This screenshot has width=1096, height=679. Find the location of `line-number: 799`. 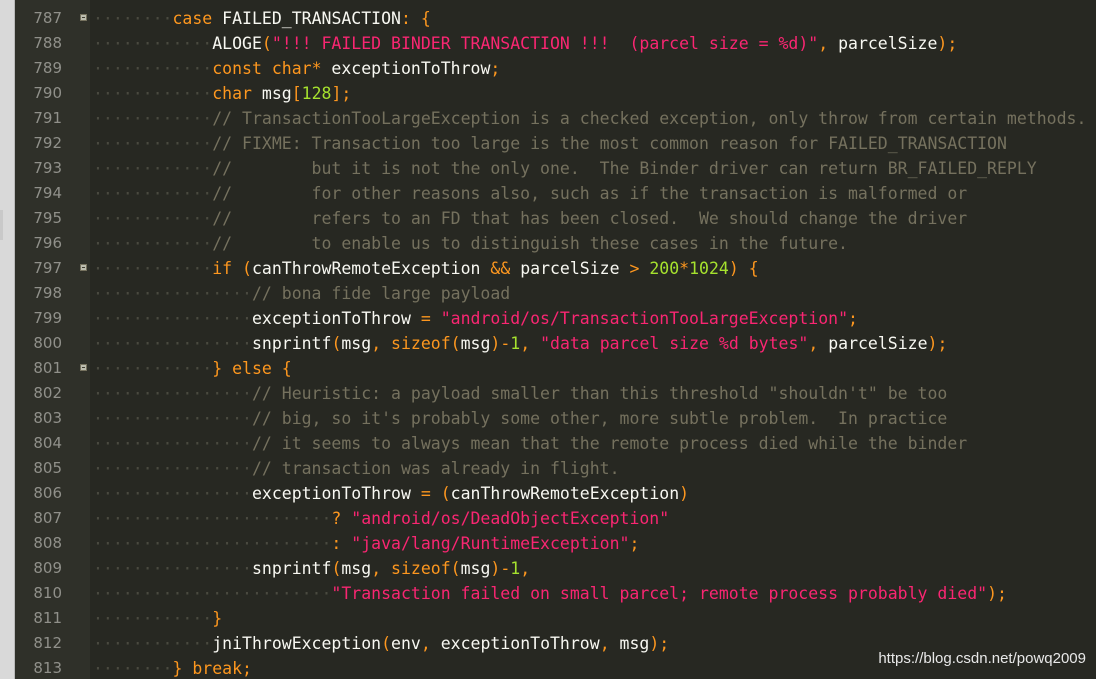

line-number: 799 is located at coordinates (47, 318).